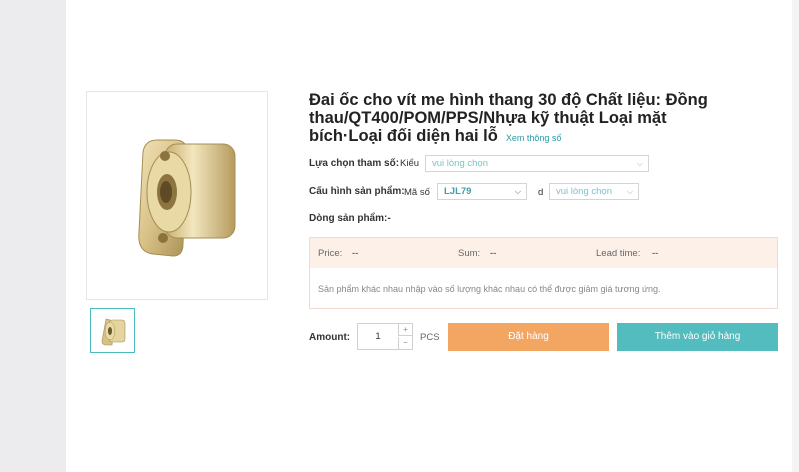 The image size is (799, 472). Describe the element at coordinates (618, 253) in the screenshot. I see `lead-time-label: Lead time:` at that location.